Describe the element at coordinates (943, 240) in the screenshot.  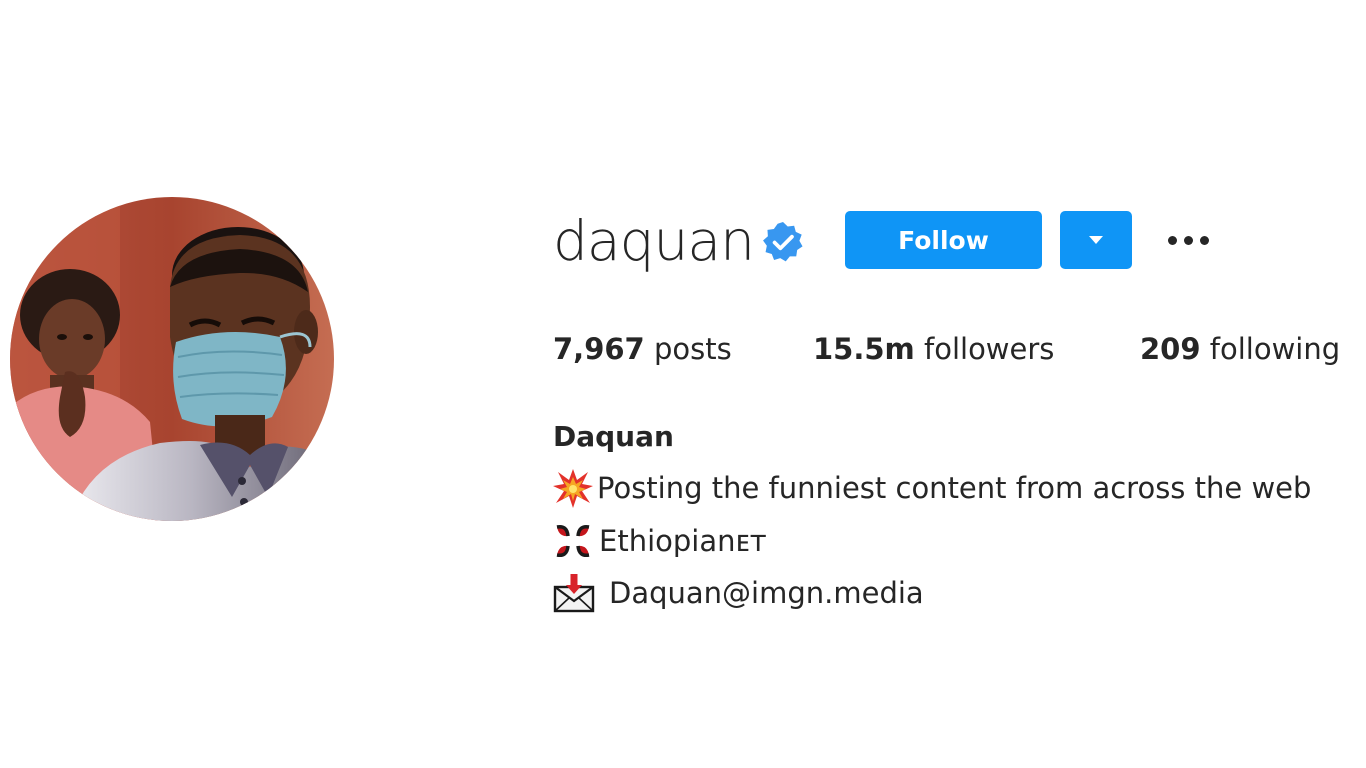
I see `follow-button: Follow` at that location.